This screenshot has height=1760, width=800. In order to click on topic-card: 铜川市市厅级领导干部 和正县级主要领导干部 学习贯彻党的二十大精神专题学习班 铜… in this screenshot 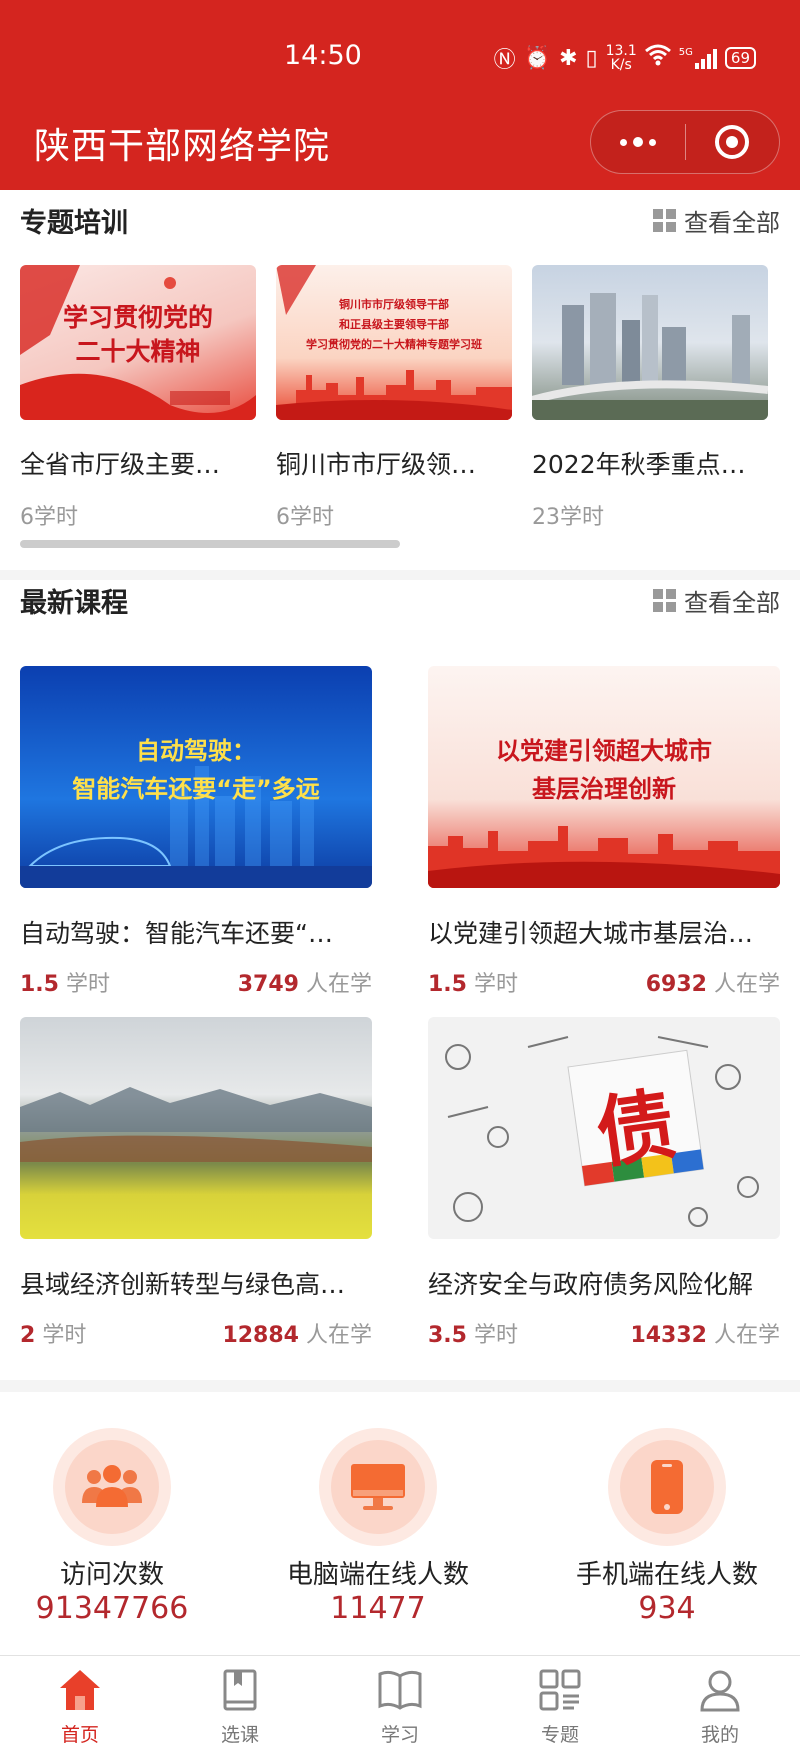, I will do `click(394, 398)`.